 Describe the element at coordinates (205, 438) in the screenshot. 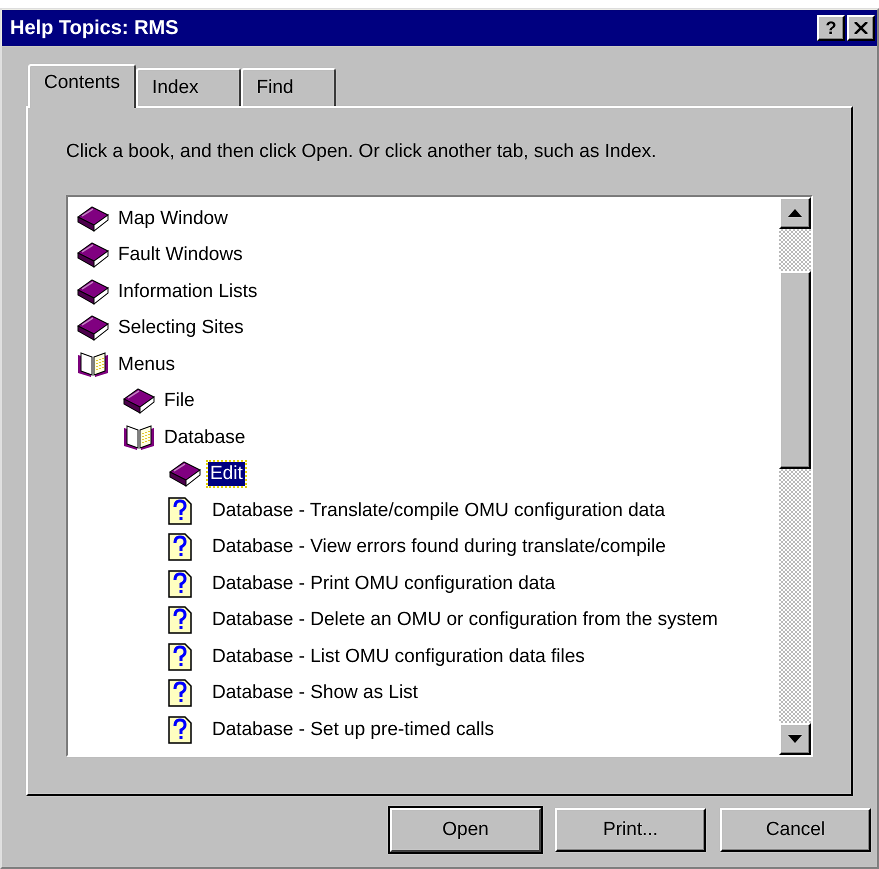

I see `tree-item: Database` at that location.